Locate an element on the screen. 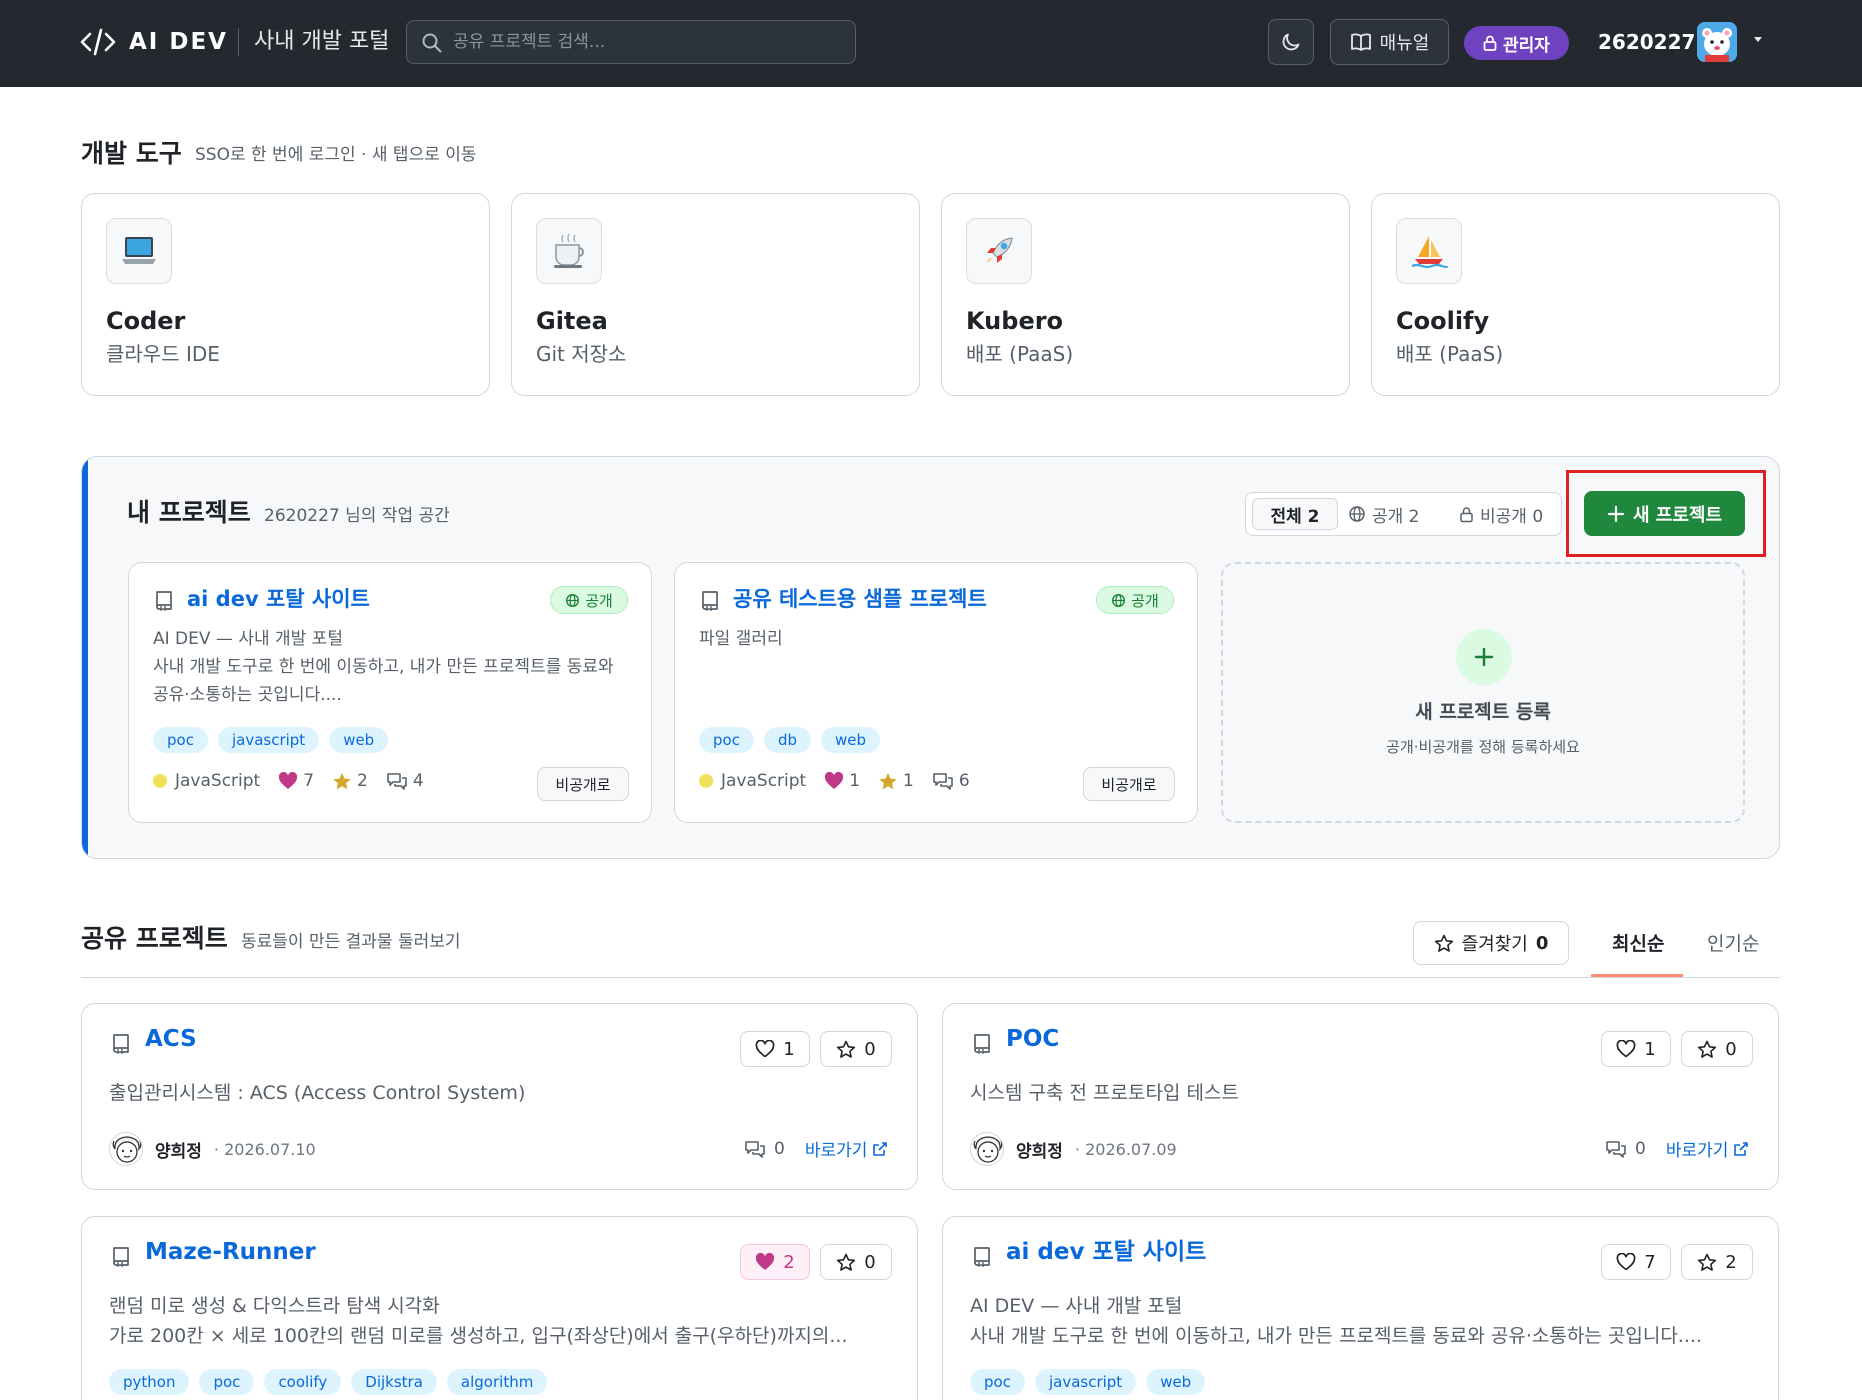 The width and height of the screenshot is (1862, 1400). globe-icon is located at coordinates (573, 600).